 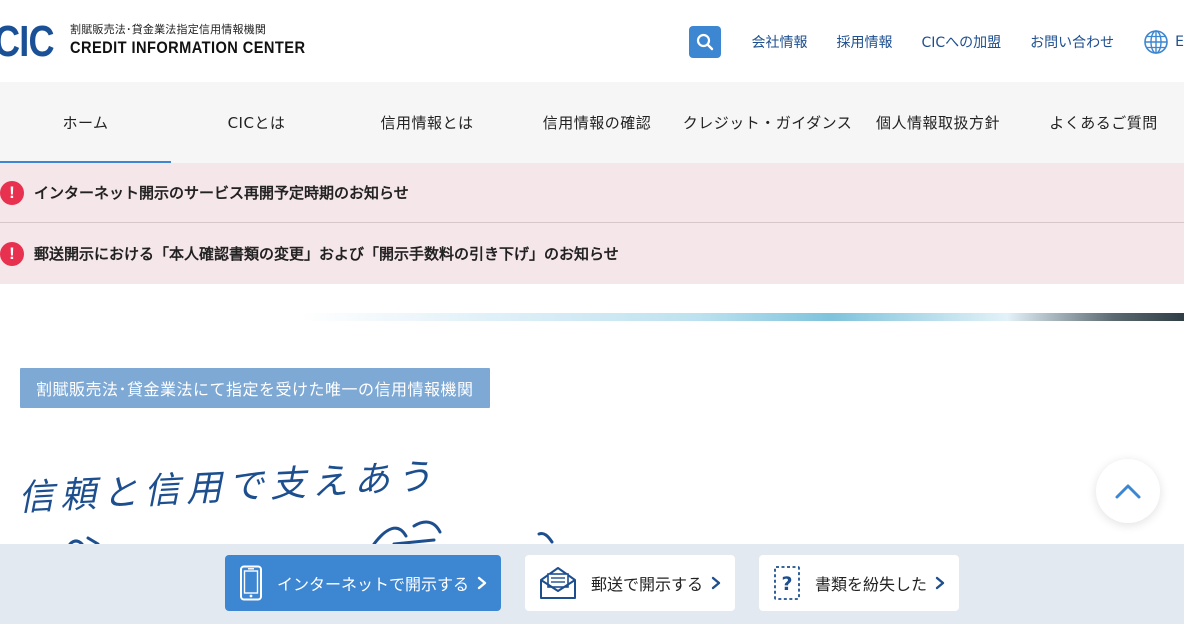 I want to click on utility-nav: 会社情報 採用情報 CICへの加盟 お問い合わせ E, so click(x=936, y=42).